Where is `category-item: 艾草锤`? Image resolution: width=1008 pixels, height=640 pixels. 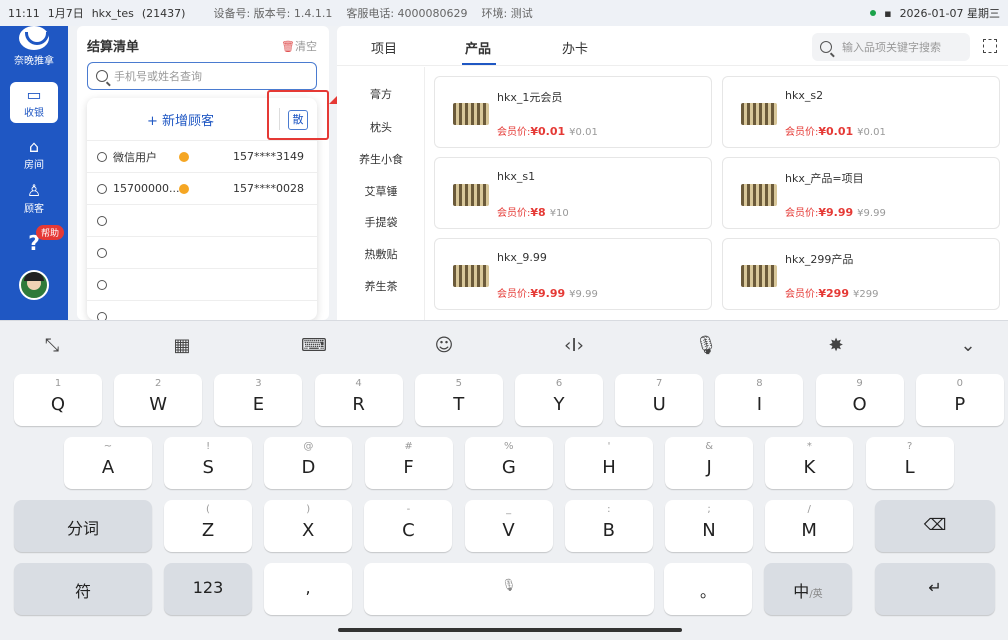 category-item: 艾草锤 is located at coordinates (381, 191).